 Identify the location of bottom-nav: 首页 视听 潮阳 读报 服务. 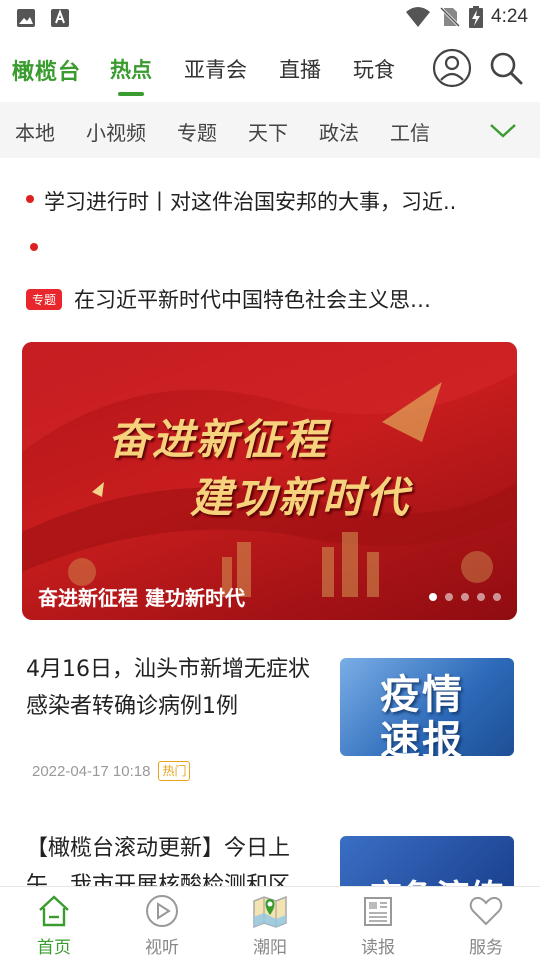
(270, 923).